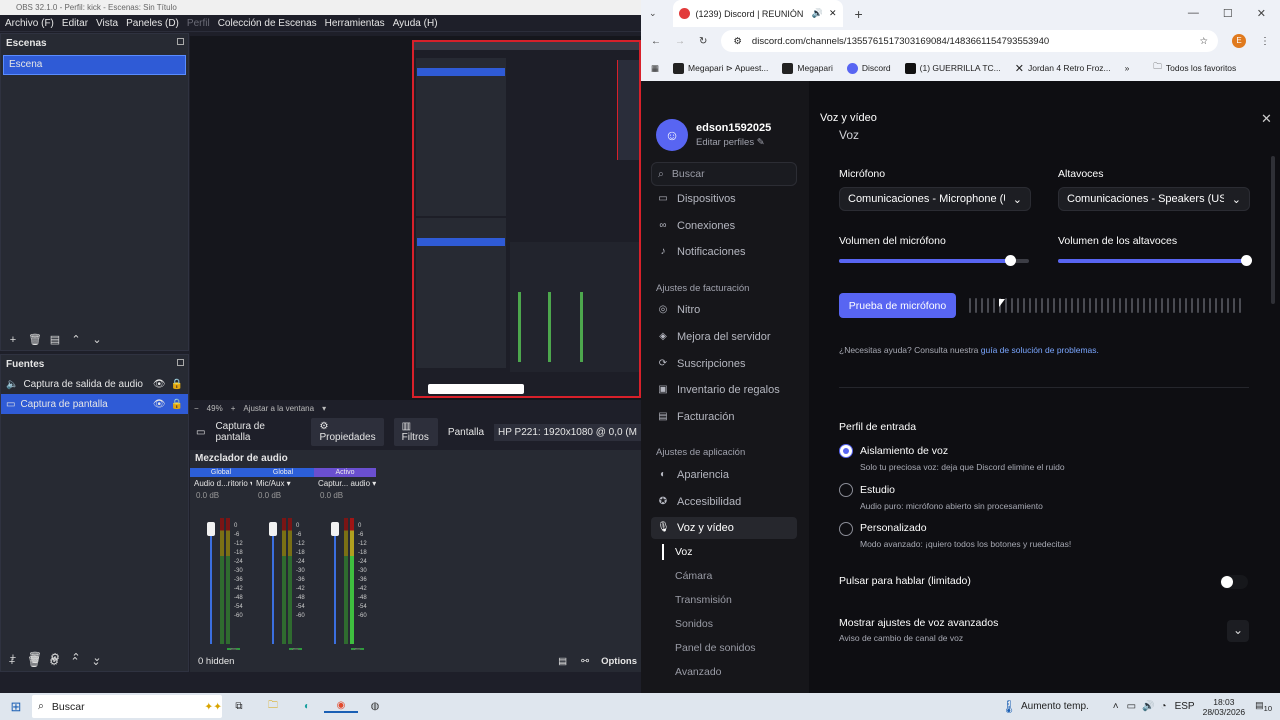  Describe the element at coordinates (233, 408) in the screenshot. I see `zoom-in-icon: +` at that location.